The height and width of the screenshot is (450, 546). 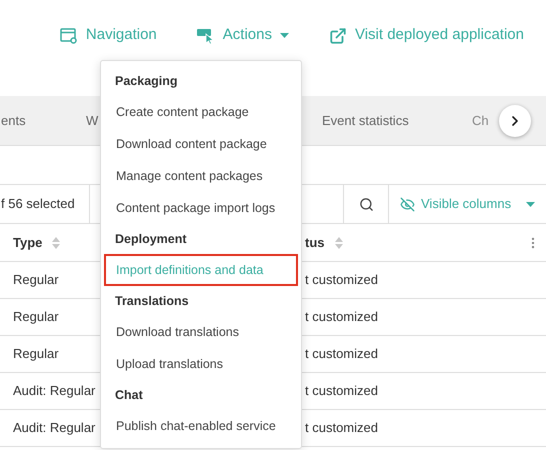 What do you see at coordinates (337, 35) in the screenshot?
I see `external-link-icon` at bounding box center [337, 35].